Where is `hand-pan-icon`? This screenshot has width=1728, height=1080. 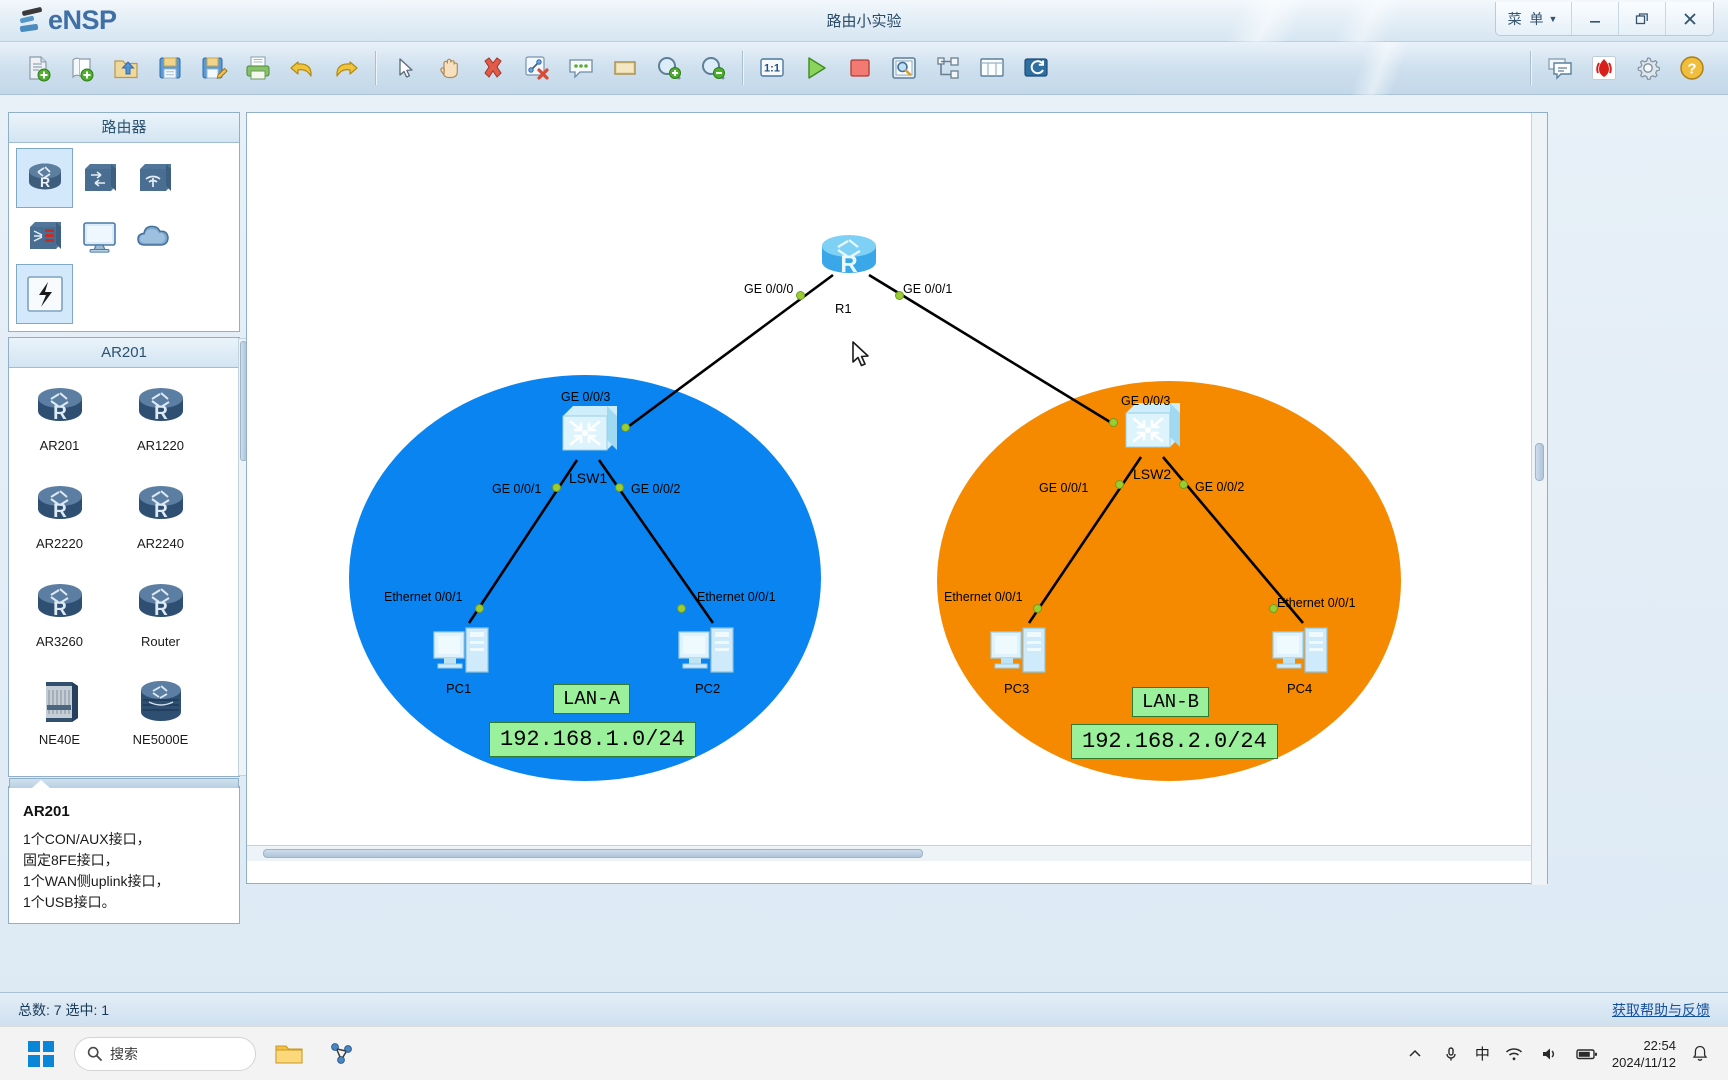 hand-pan-icon is located at coordinates (449, 68).